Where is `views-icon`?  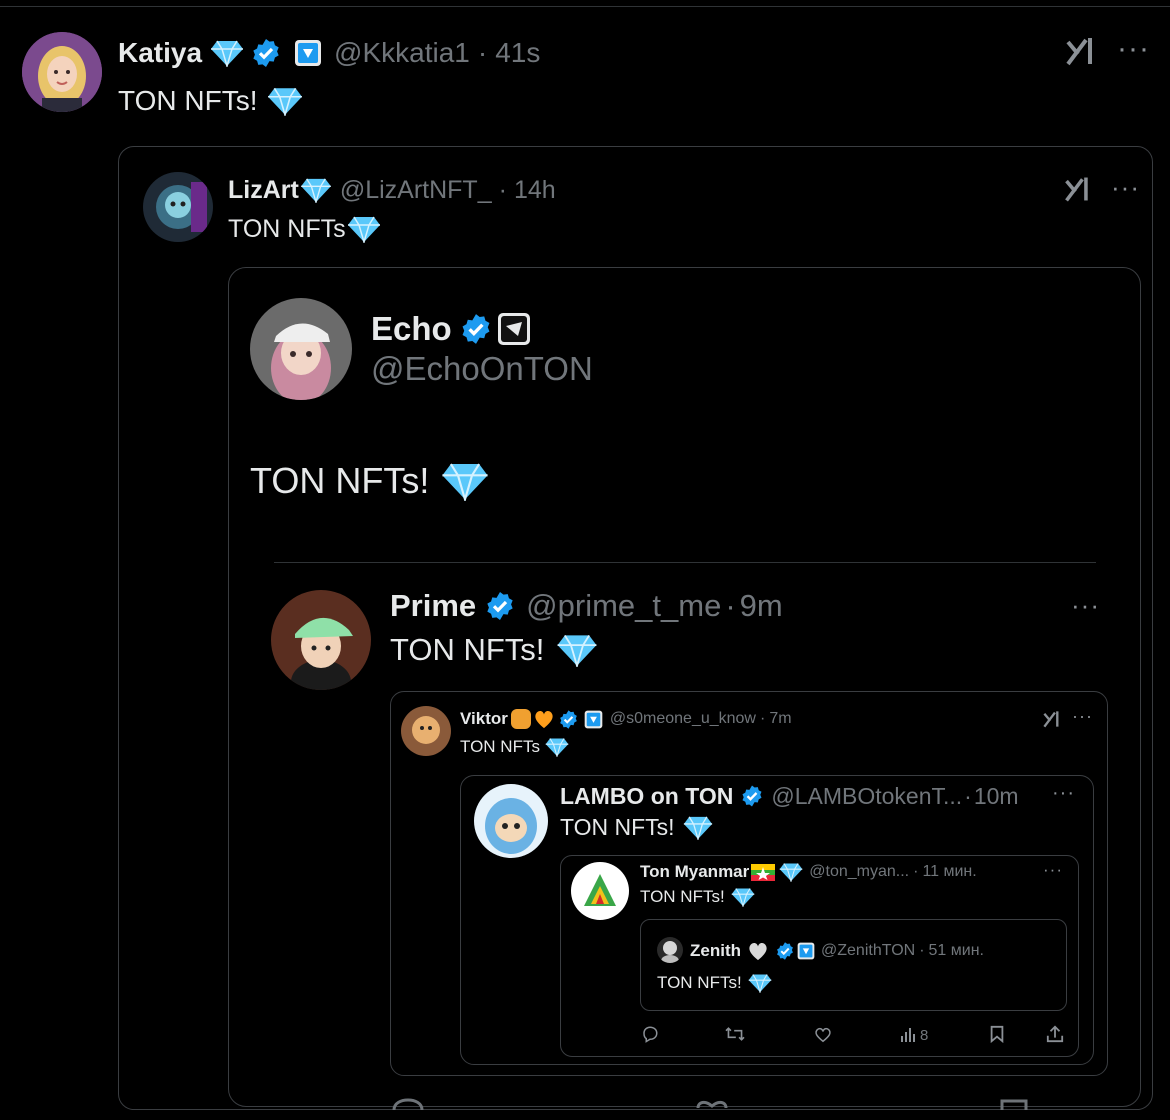 views-icon is located at coordinates (908, 1035).